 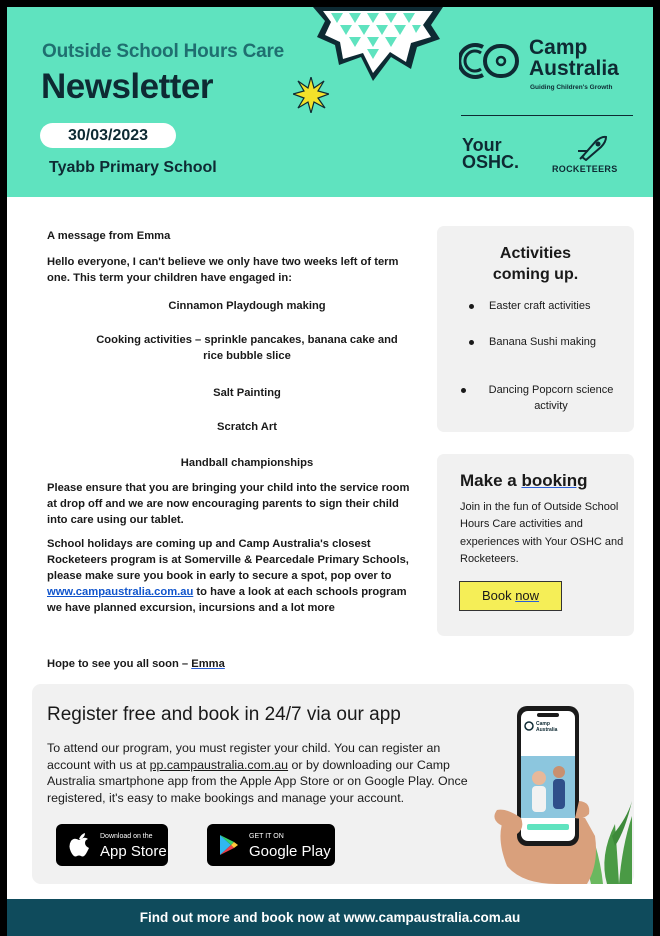 I want to click on signoff-name: Emma, so click(x=208, y=664).